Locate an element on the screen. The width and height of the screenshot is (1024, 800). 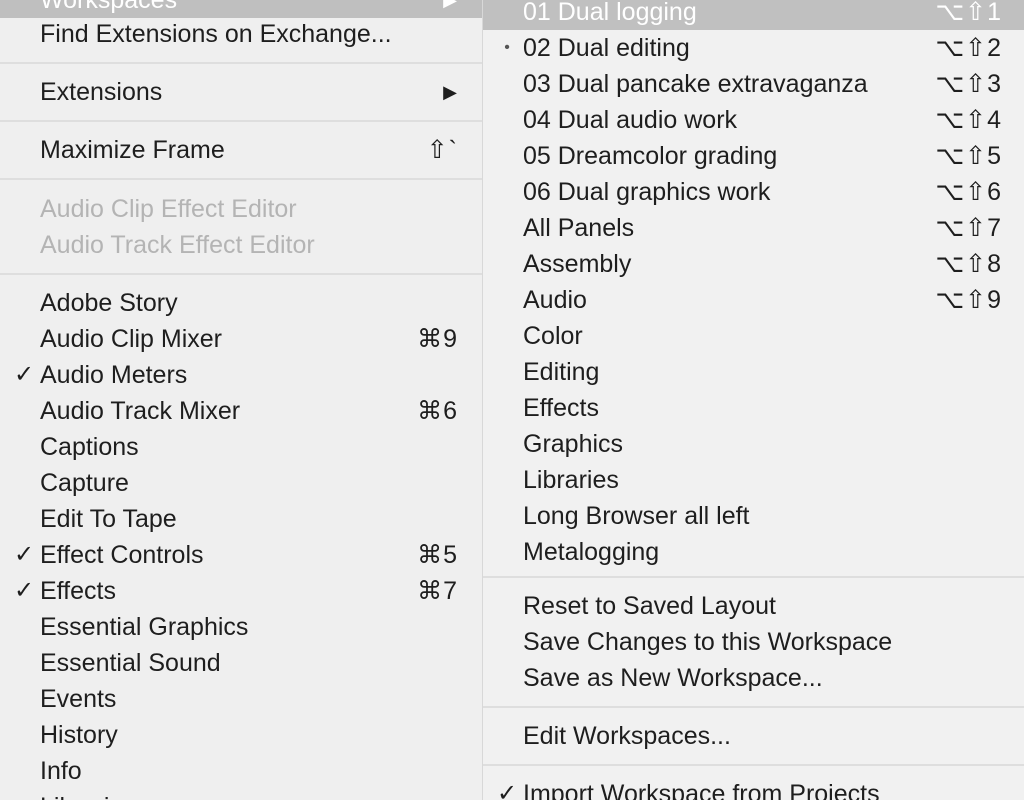
menu-item-reset-layout: Reset to Saved Layout is located at coordinates (753, 606).